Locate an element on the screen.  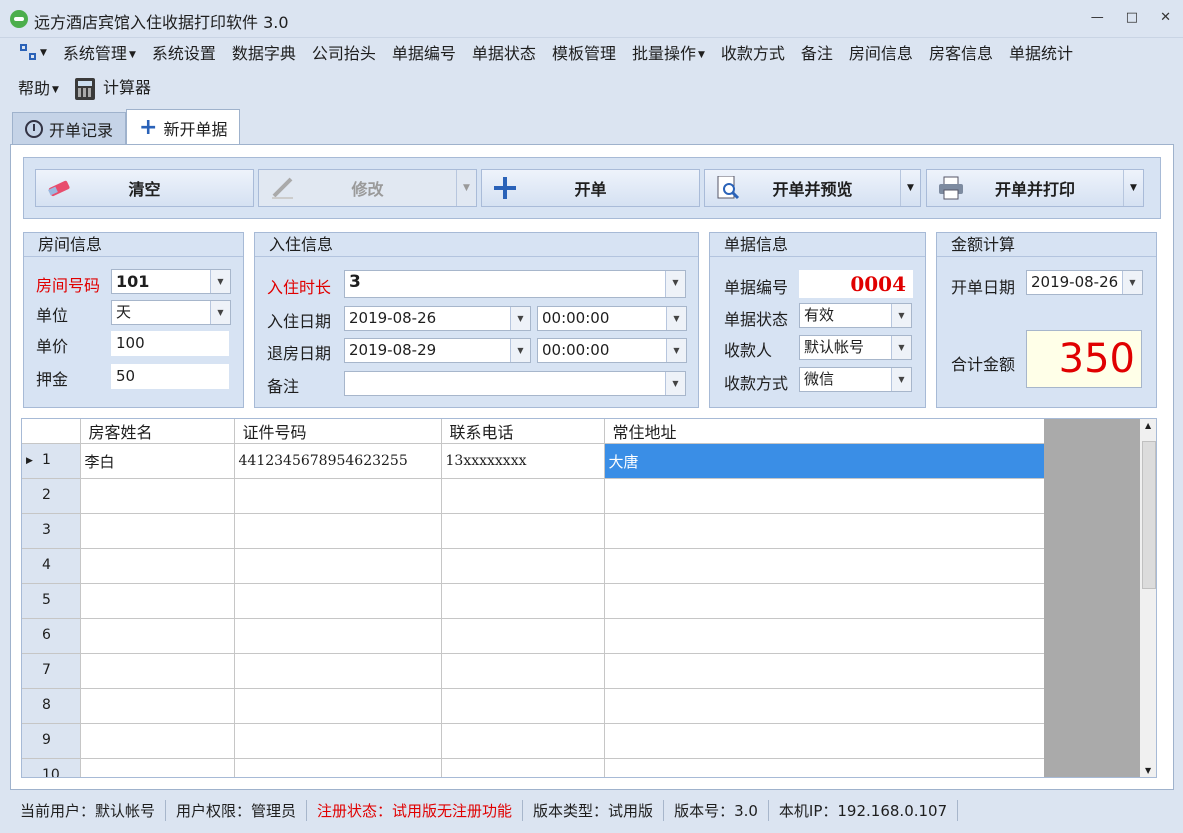
col-header-phone: 联系电话 is located at coordinates (523, 431).